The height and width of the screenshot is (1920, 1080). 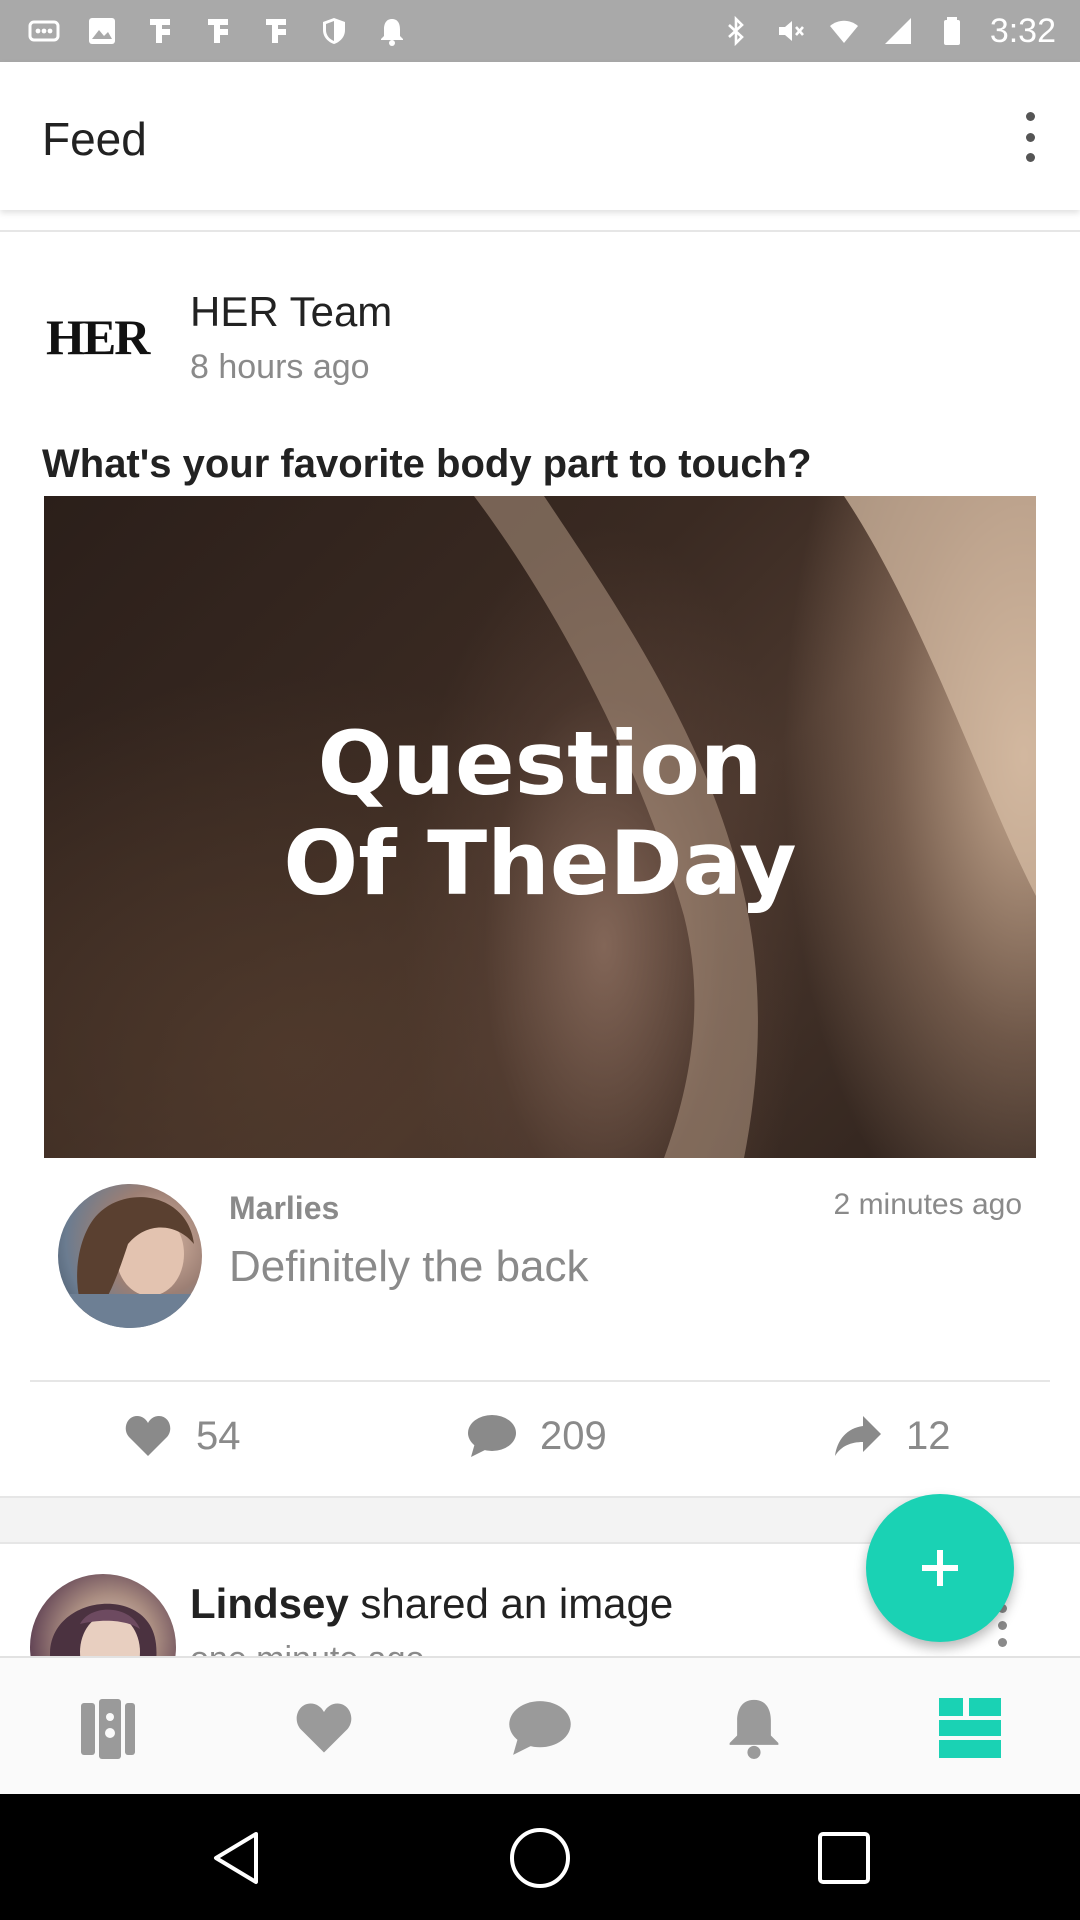 What do you see at coordinates (280, 367) in the screenshot?
I see `post-timestamp: 8 hours ago` at bounding box center [280, 367].